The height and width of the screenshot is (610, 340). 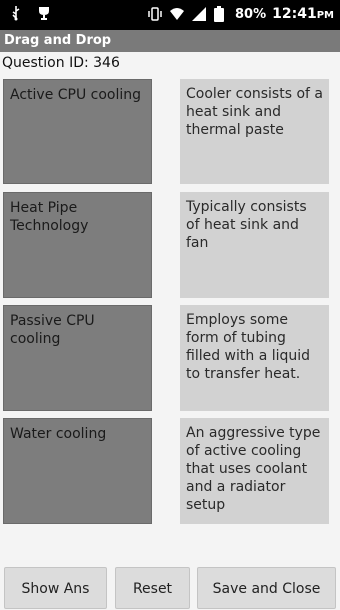 I want to click on show-answer-button: Show Ans, so click(x=55, y=588).